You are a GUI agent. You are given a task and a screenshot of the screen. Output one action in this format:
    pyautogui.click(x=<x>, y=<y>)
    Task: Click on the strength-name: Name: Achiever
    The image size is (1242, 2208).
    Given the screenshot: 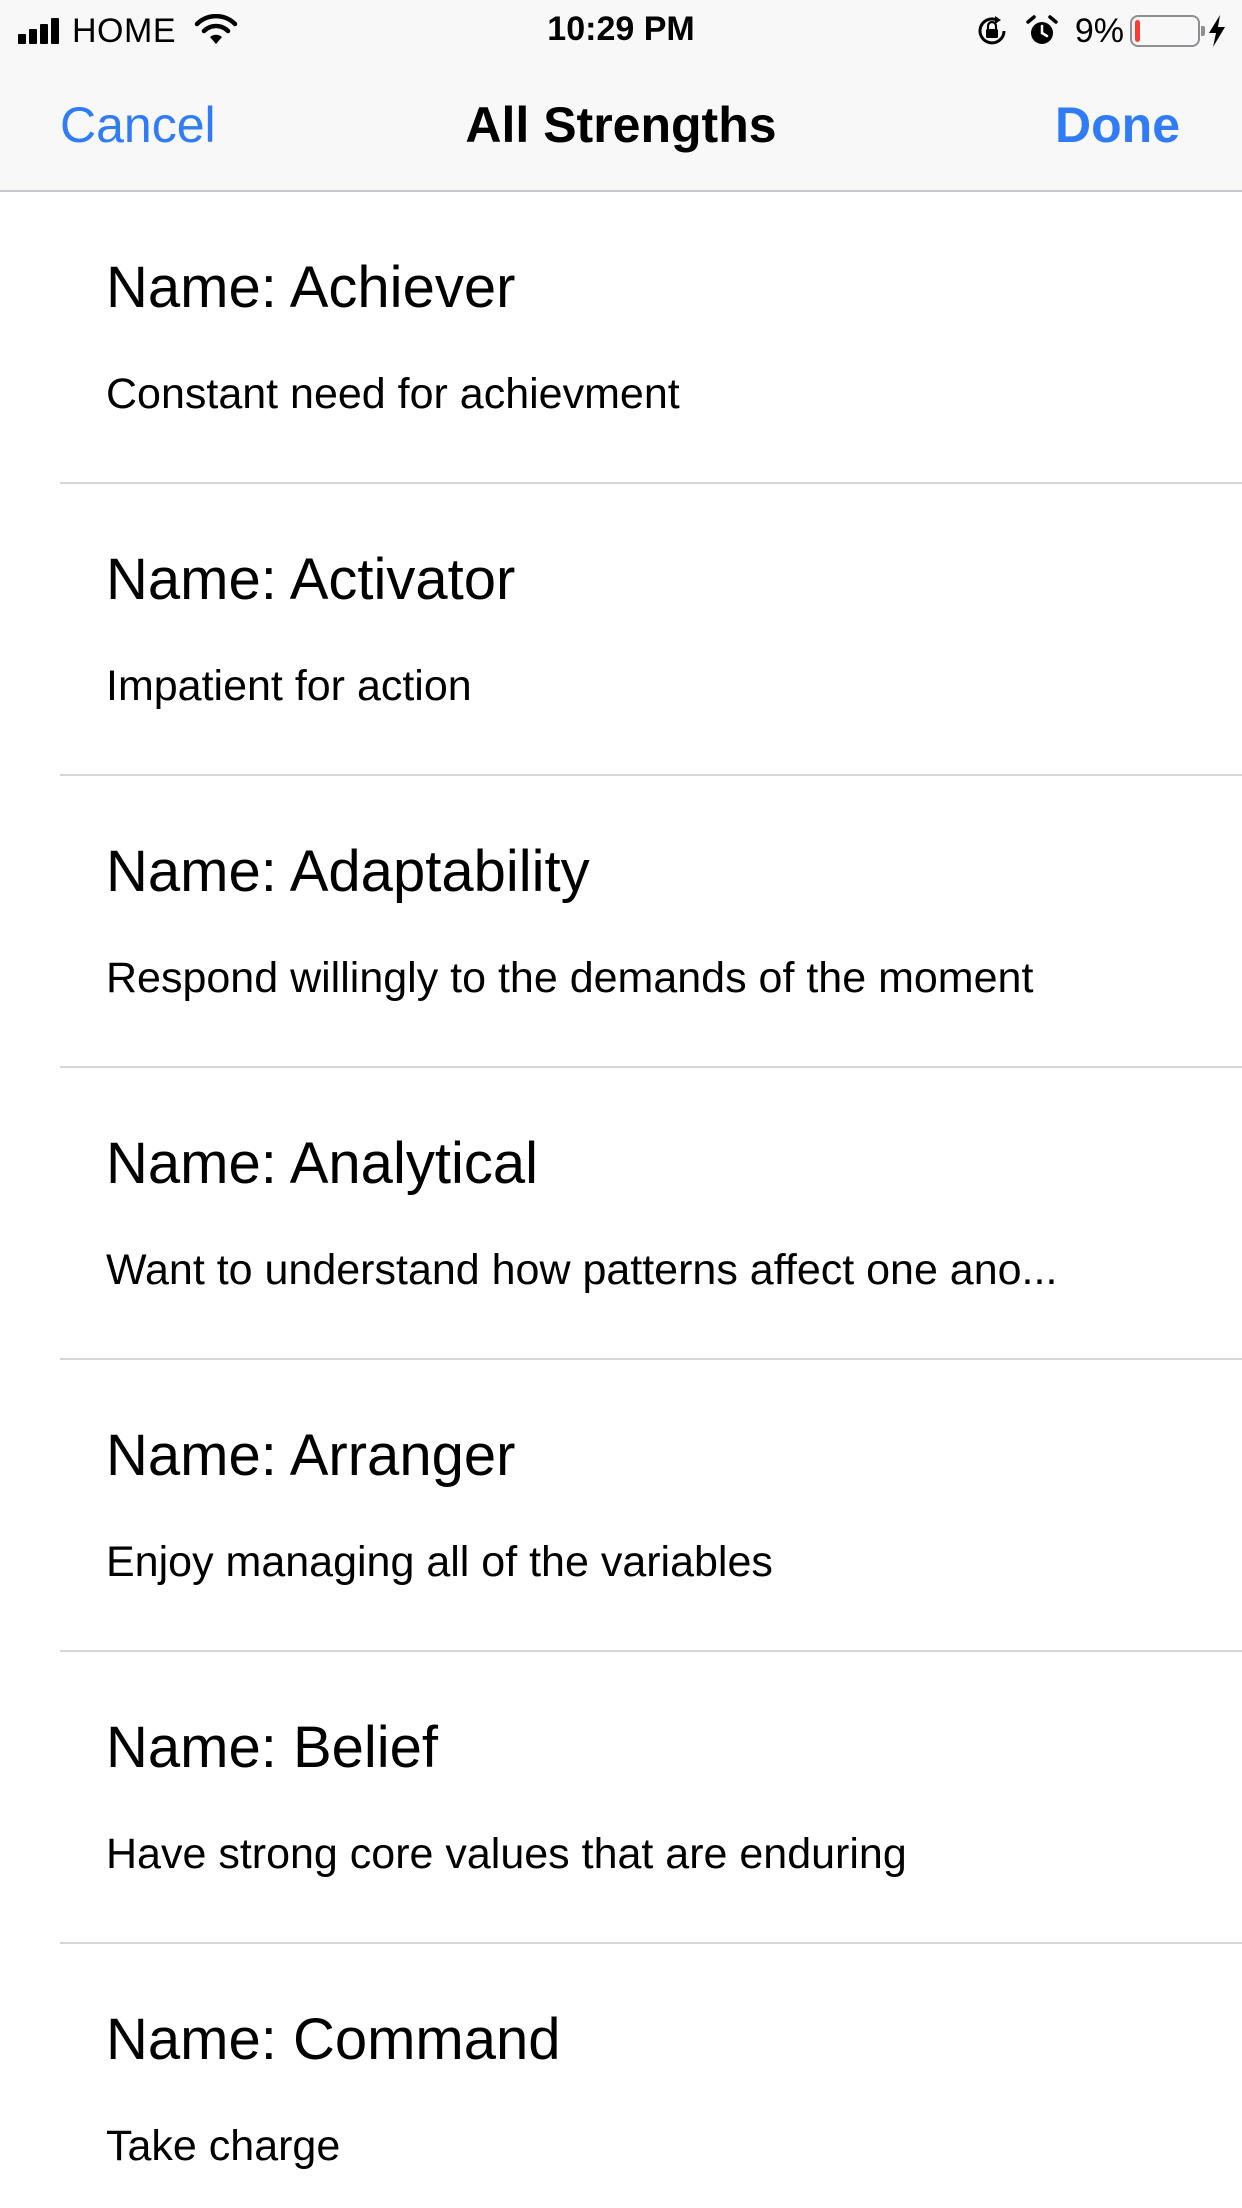 What is the action you would take?
    pyautogui.click(x=311, y=287)
    